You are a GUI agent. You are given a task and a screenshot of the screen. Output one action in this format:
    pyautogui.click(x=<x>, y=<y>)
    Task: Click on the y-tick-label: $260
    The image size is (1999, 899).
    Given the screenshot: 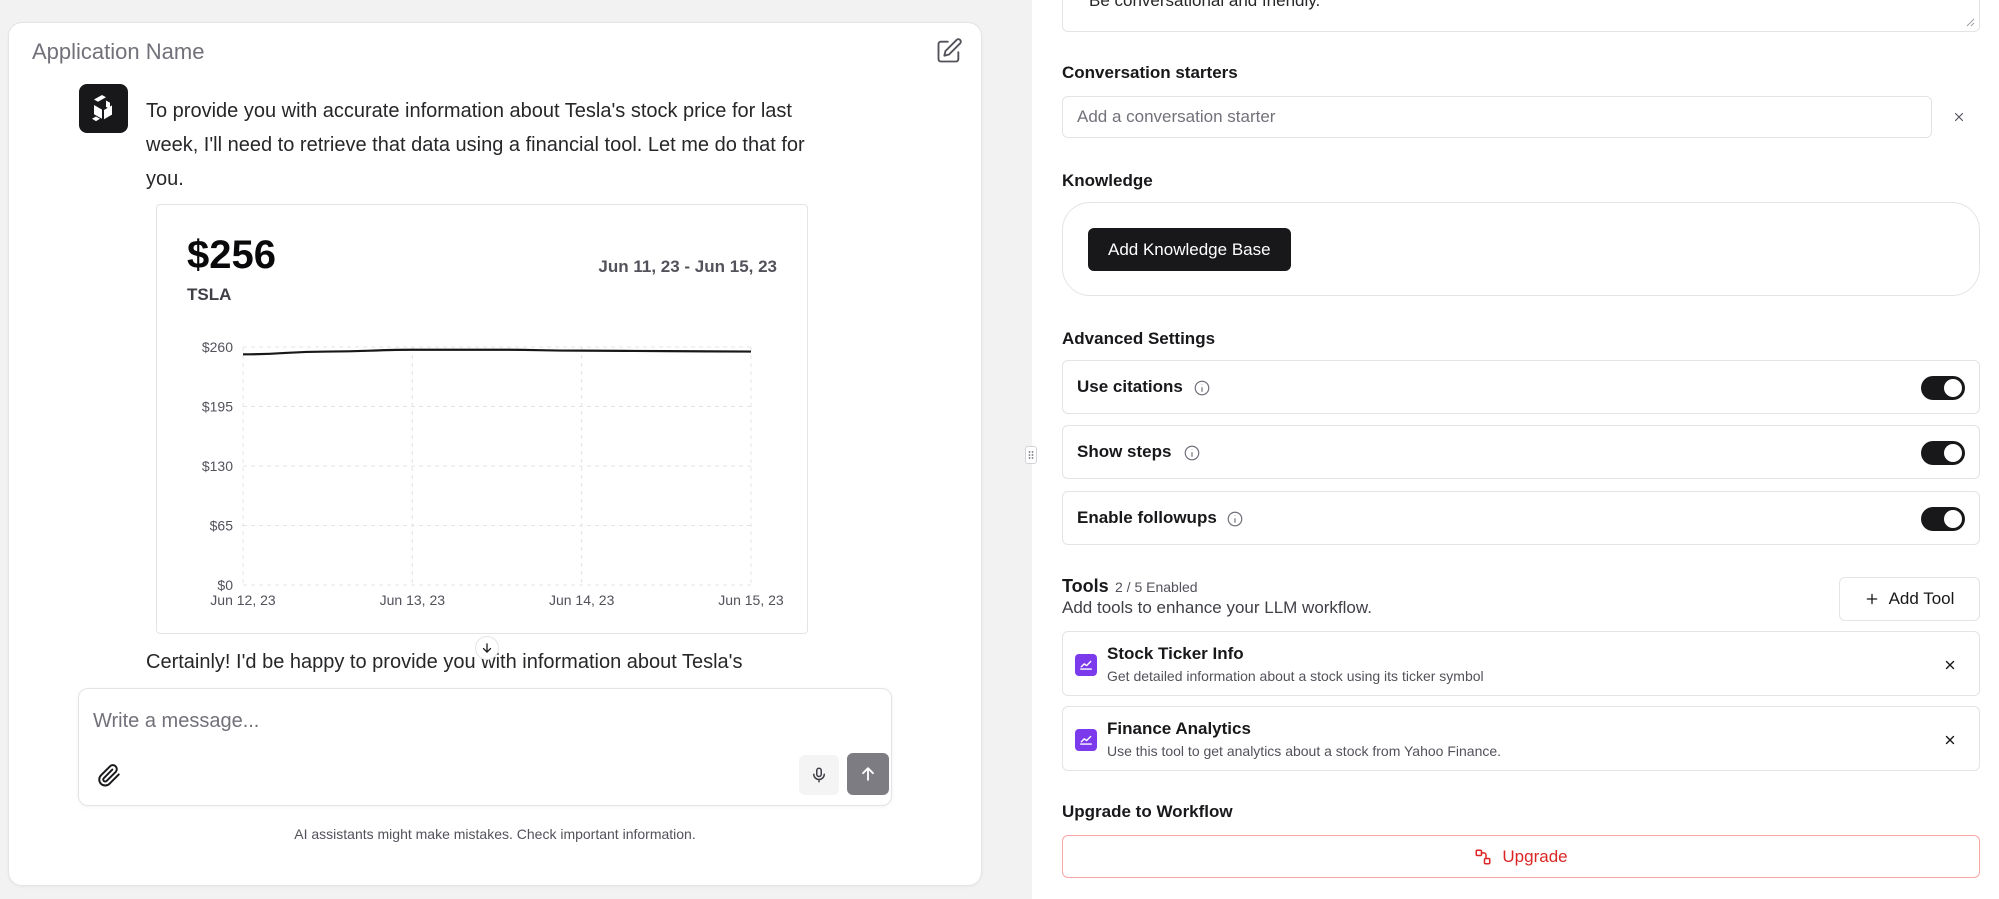 What is the action you would take?
    pyautogui.click(x=217, y=347)
    